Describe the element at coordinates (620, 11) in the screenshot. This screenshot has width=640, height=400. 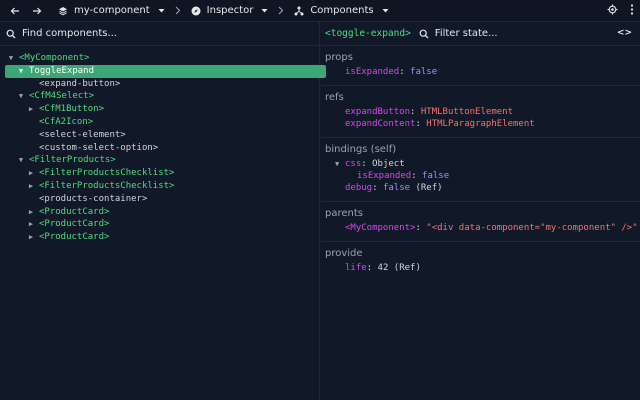
I see `topbar-actions` at that location.